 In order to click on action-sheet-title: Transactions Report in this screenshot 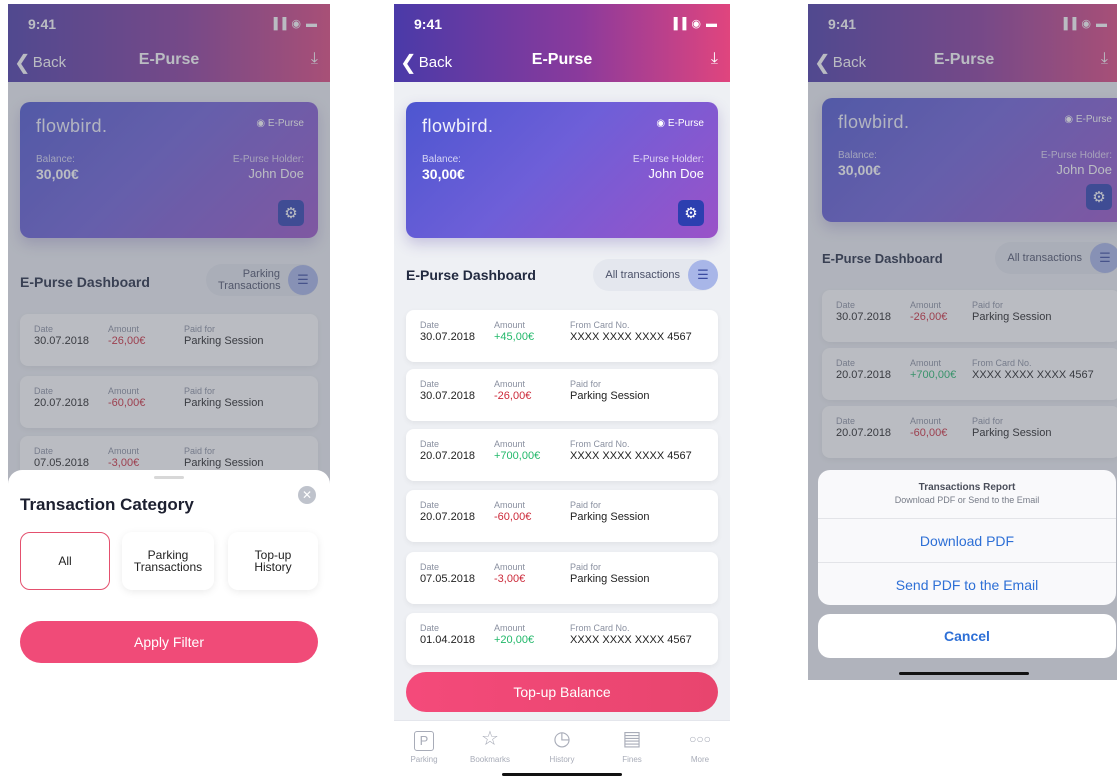, I will do `click(967, 487)`.